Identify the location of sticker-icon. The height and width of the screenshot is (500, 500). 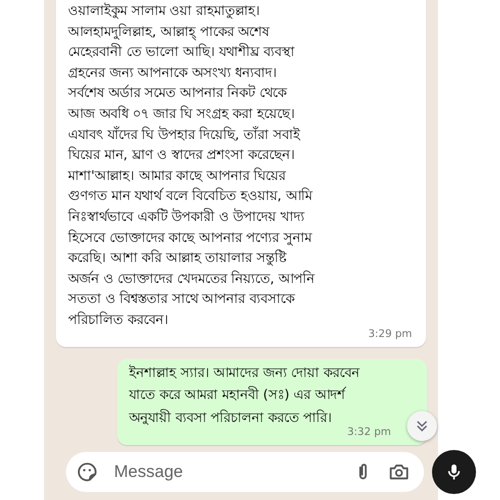
(87, 472).